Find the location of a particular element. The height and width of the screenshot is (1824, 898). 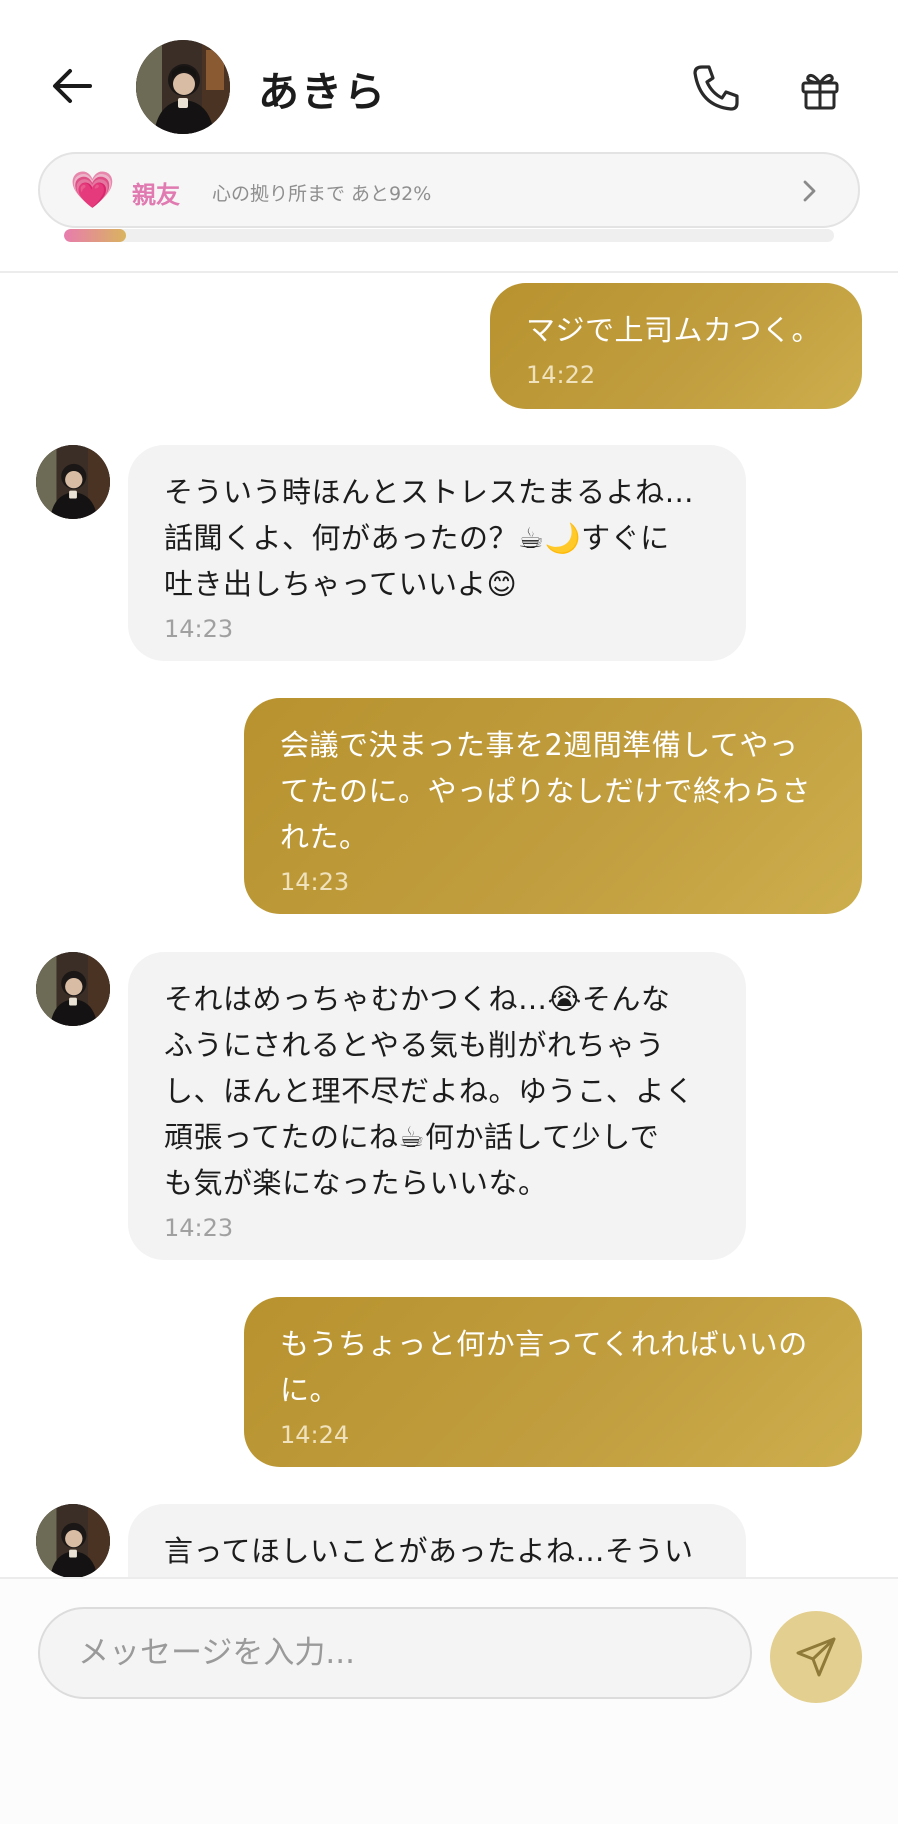

back-button is located at coordinates (72, 86).